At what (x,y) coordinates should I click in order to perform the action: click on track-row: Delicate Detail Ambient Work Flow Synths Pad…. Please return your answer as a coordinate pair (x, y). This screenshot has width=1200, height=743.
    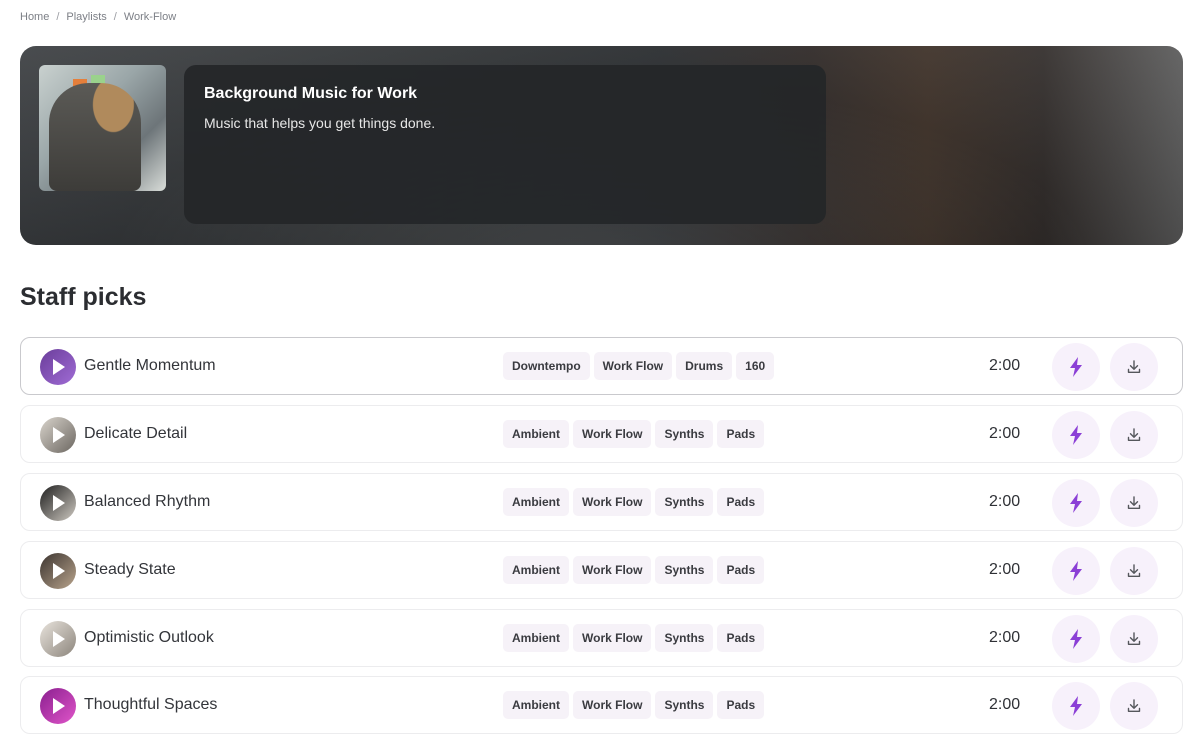
    Looking at the image, I should click on (601, 434).